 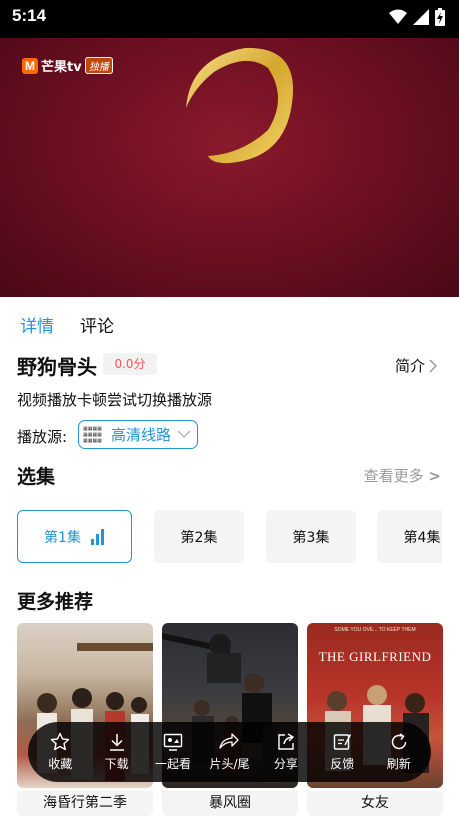 What do you see at coordinates (116, 742) in the screenshot?
I see `download-icon` at bounding box center [116, 742].